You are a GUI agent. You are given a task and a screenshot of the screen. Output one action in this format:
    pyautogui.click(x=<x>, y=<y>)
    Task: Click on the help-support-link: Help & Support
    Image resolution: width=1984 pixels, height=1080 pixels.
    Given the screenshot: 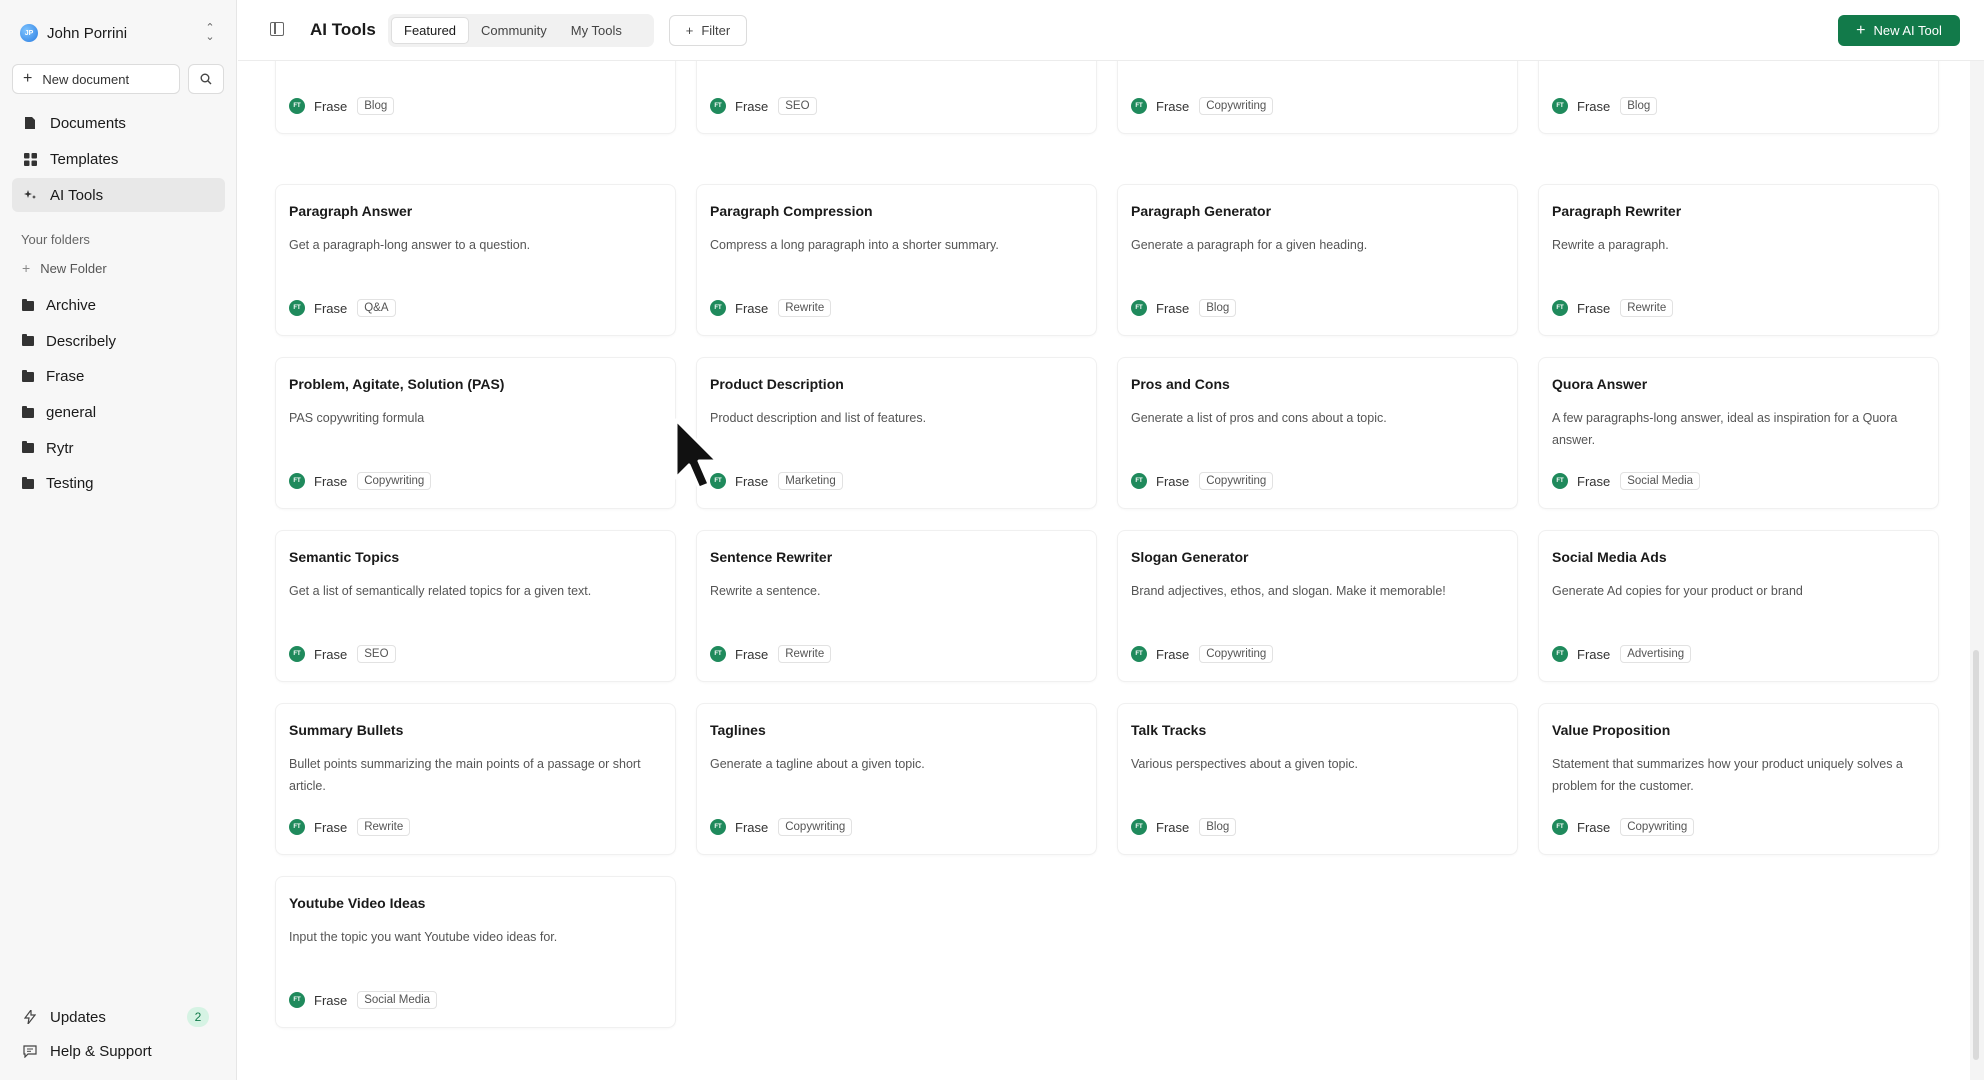 What is the action you would take?
    pyautogui.click(x=118, y=1051)
    